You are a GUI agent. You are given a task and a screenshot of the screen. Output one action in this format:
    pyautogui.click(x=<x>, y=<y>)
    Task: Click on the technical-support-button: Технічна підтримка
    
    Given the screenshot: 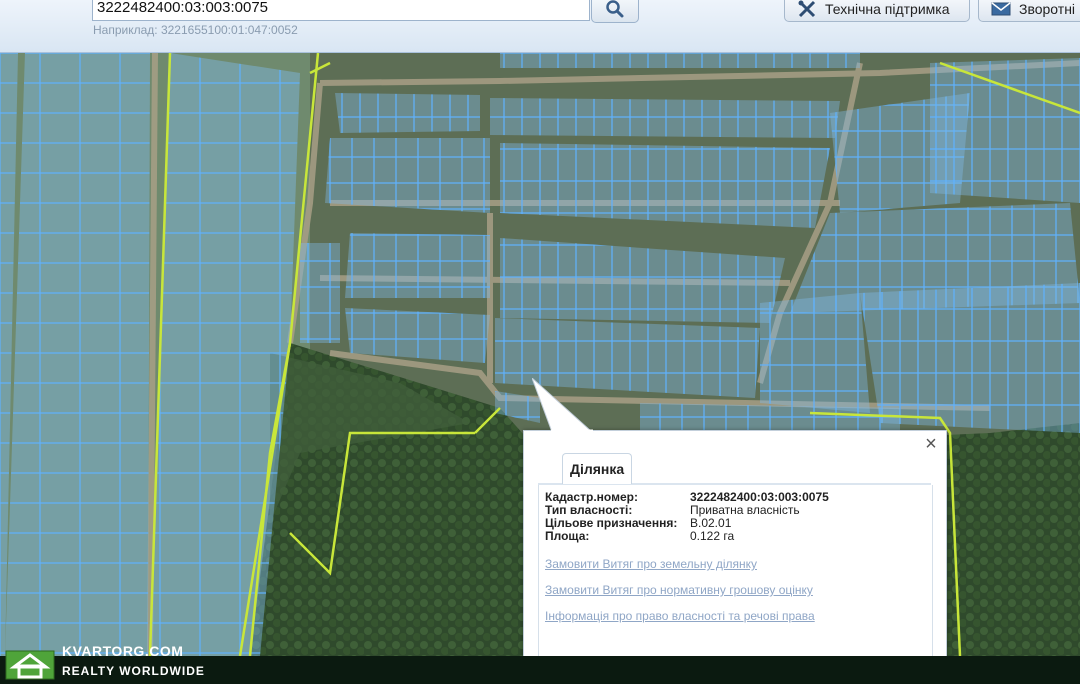 What is the action you would take?
    pyautogui.click(x=877, y=11)
    